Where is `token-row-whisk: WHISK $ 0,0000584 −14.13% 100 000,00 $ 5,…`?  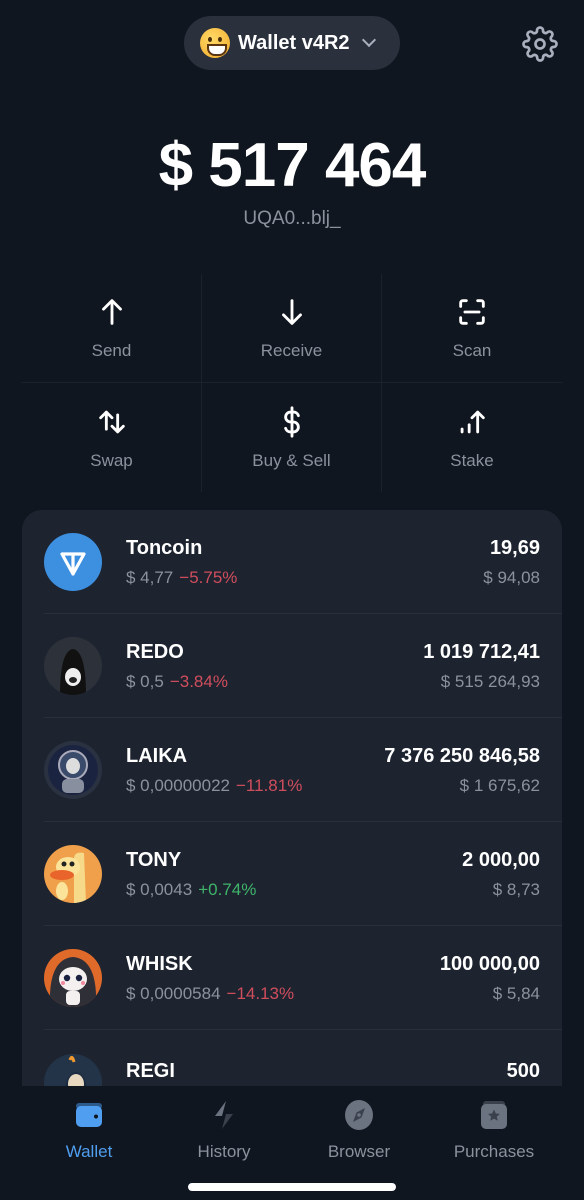
token-row-whisk: WHISK $ 0,0000584 −14.13% 100 000,00 $ 5,… is located at coordinates (292, 978).